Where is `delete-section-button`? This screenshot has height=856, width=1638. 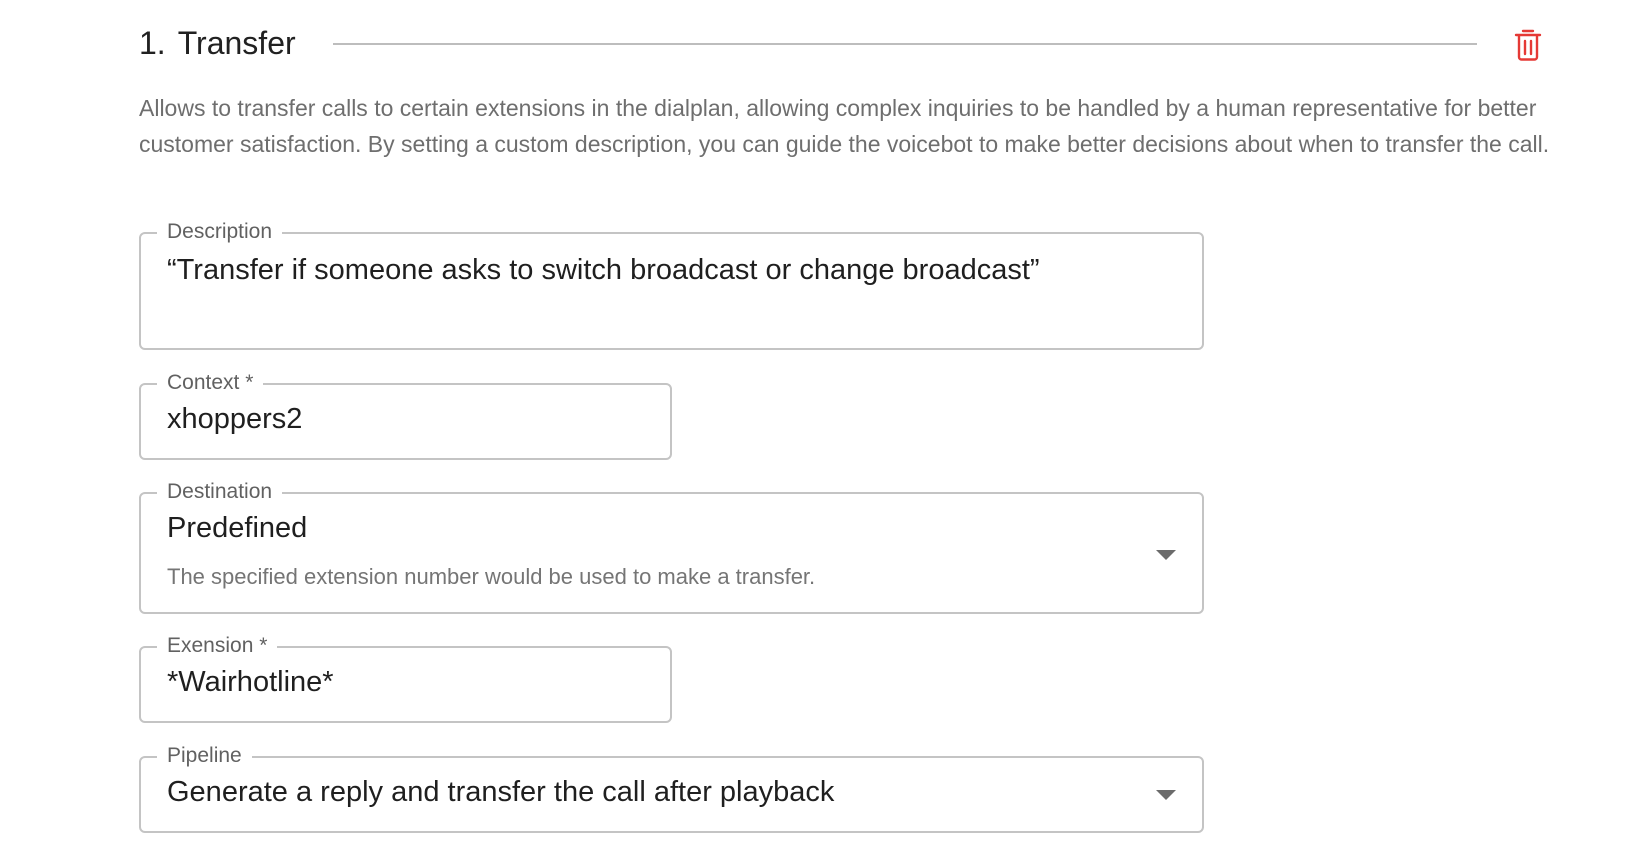 delete-section-button is located at coordinates (1528, 45).